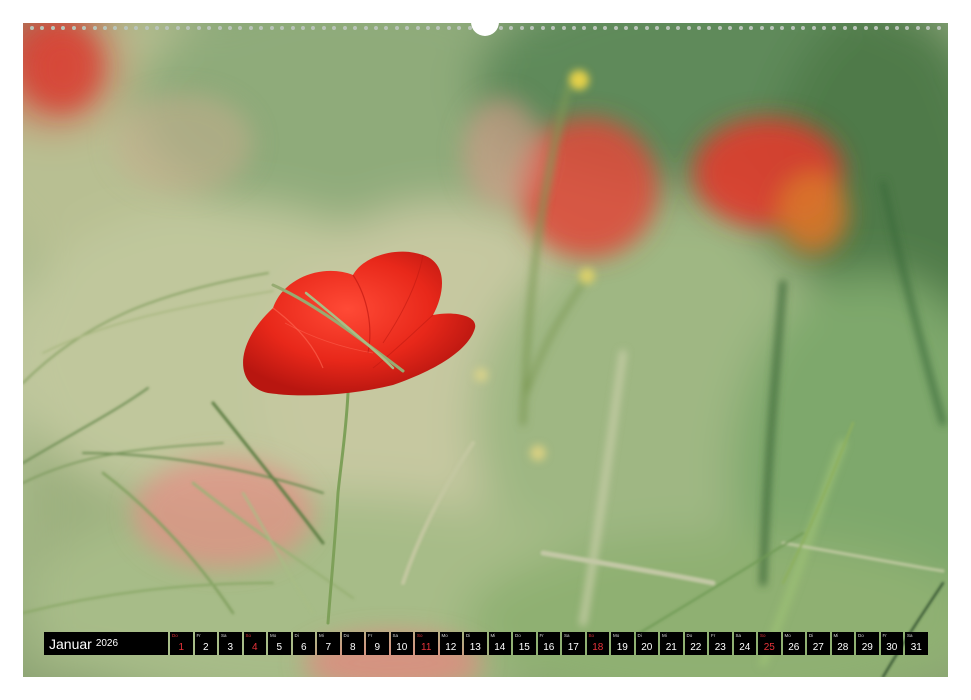 This screenshot has height=700, width=971. I want to click on calendar-day: Sa 3, so click(230, 643).